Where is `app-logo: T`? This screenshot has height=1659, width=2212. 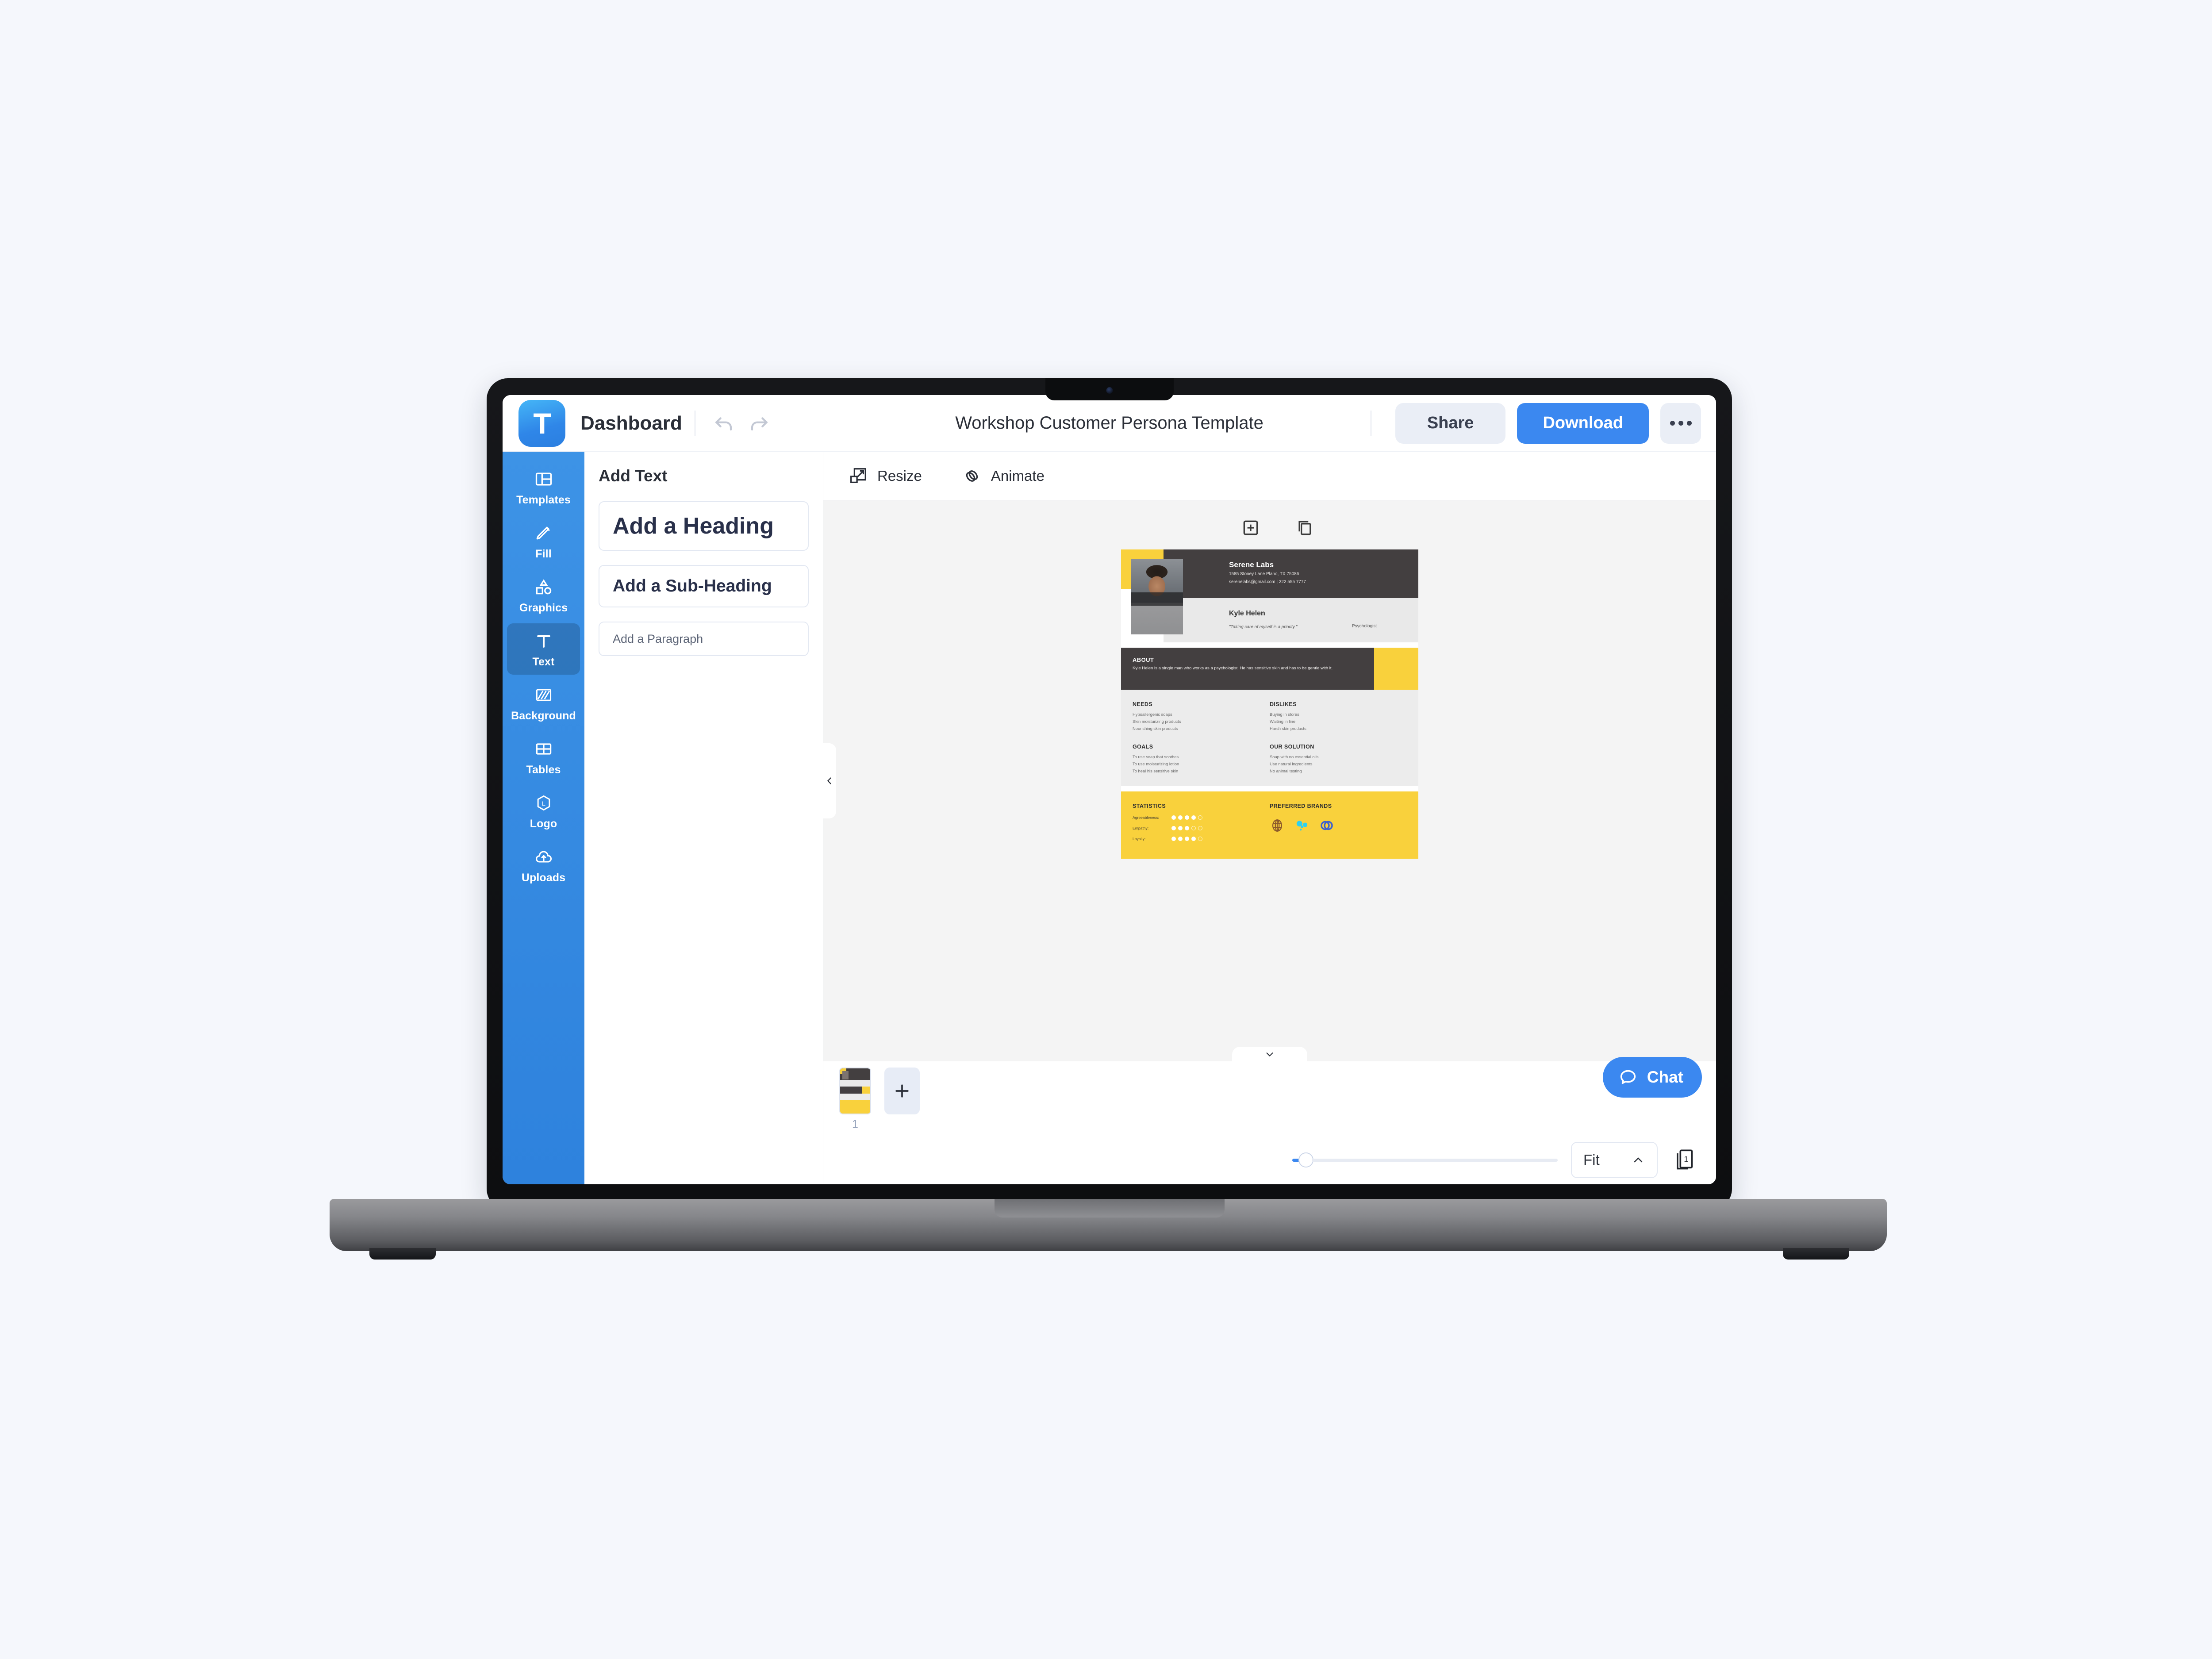
app-logo: T is located at coordinates (541, 423).